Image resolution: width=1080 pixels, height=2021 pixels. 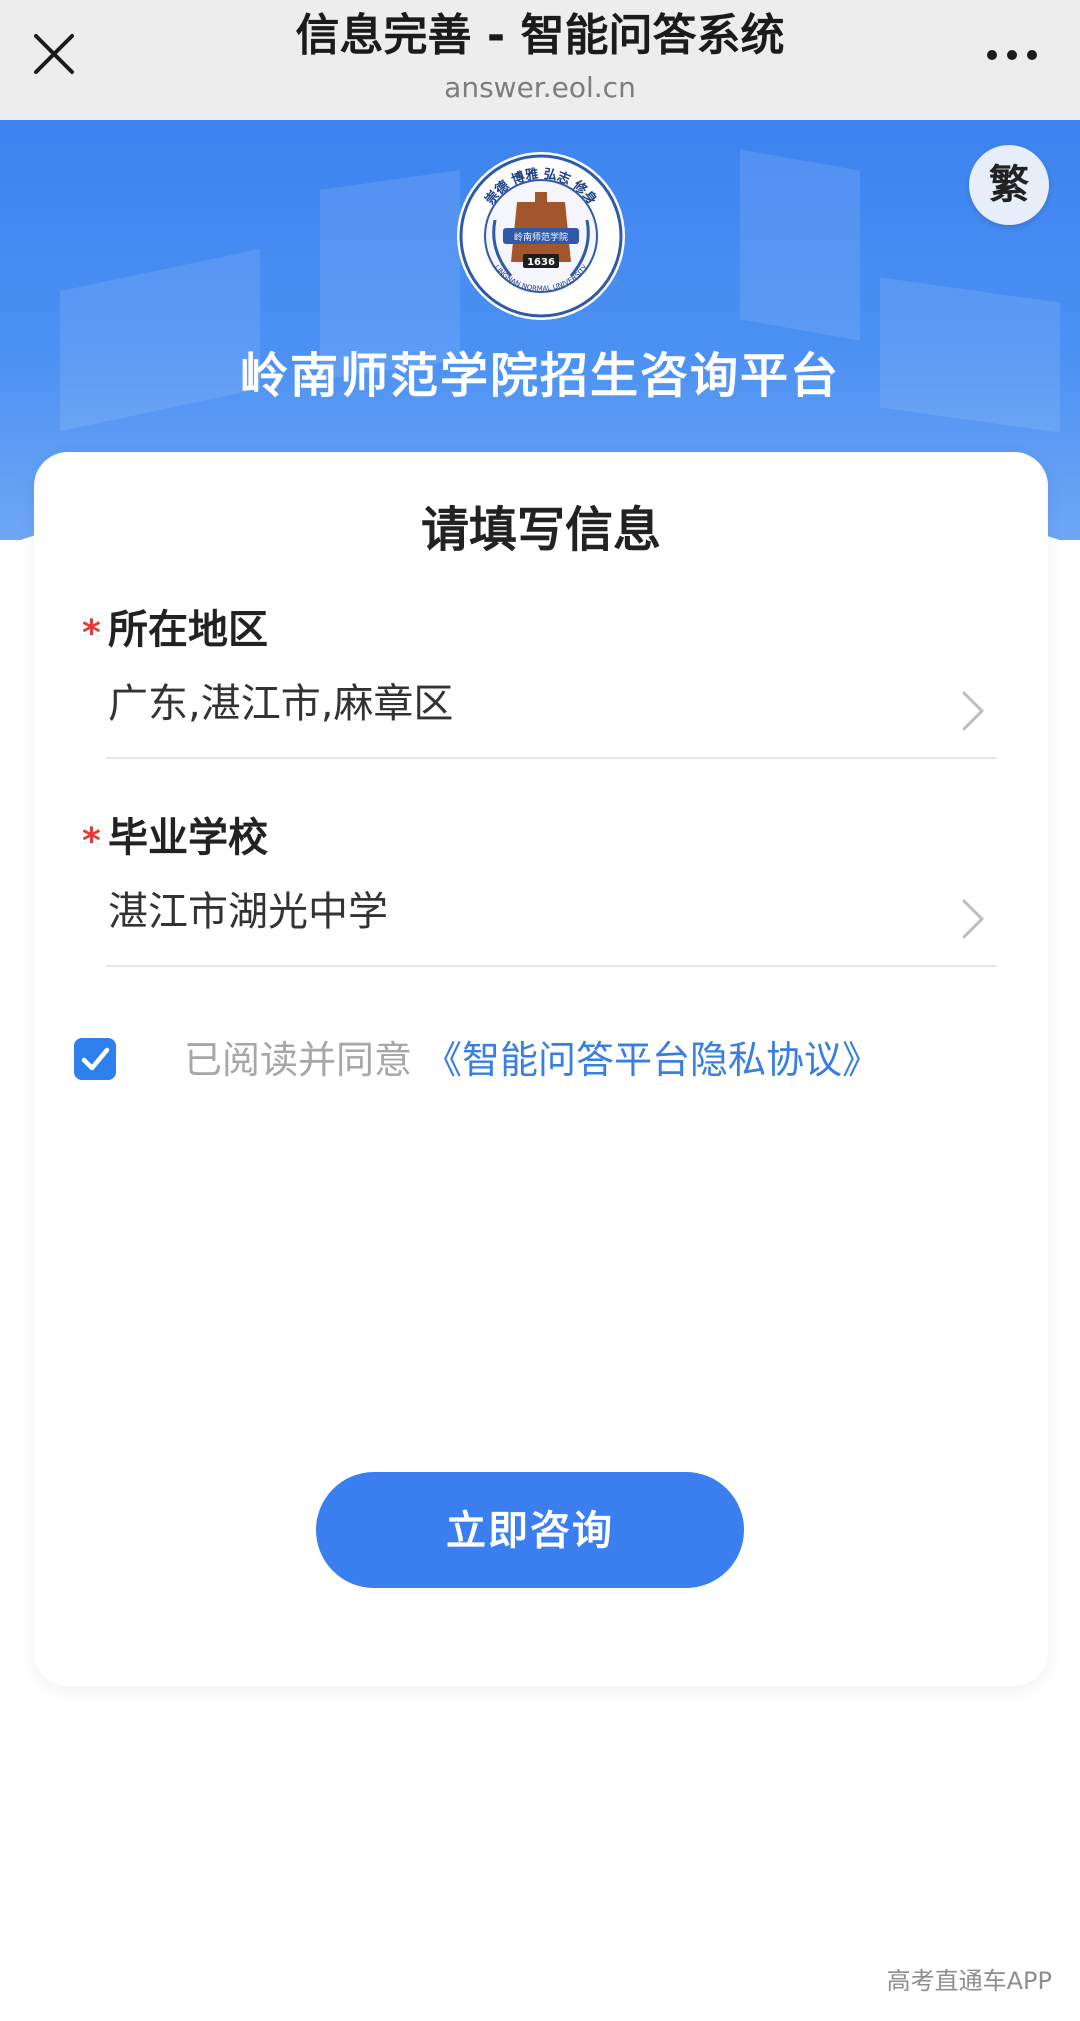 What do you see at coordinates (540, 87) in the screenshot?
I see `page-url: answer.eol.cn` at bounding box center [540, 87].